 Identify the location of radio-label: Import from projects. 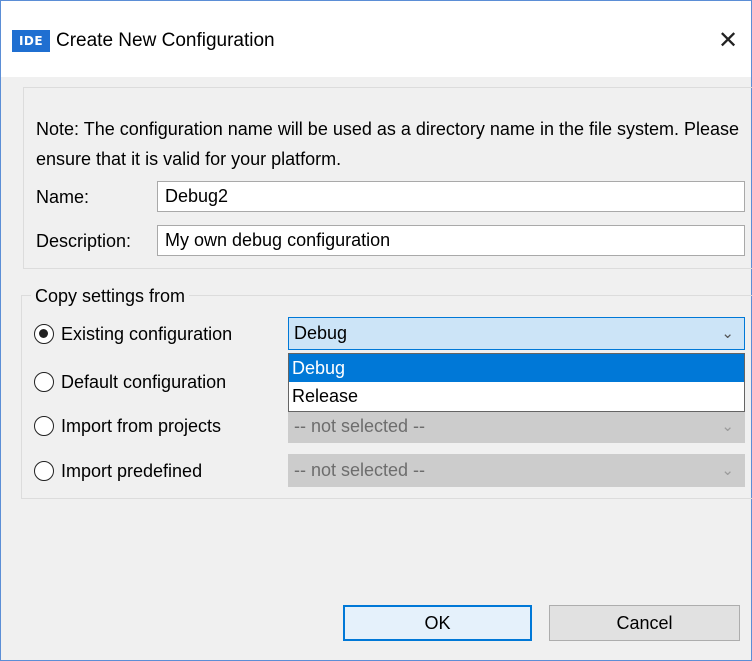
(141, 426).